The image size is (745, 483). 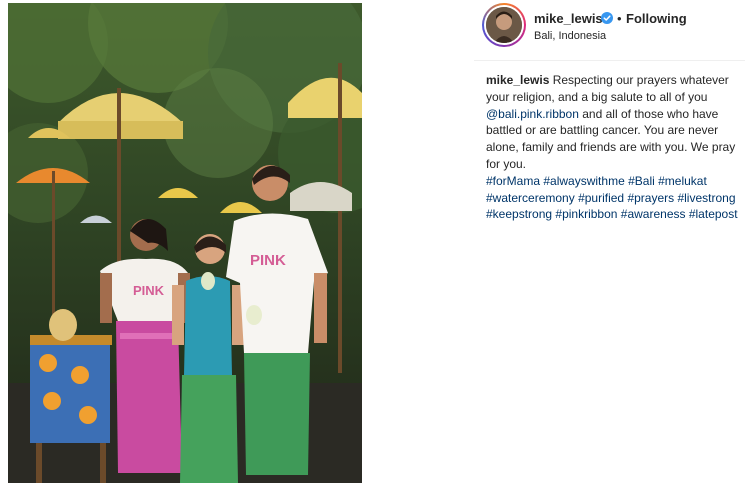 I want to click on hashtag-link: #awareness, so click(x=653, y=214).